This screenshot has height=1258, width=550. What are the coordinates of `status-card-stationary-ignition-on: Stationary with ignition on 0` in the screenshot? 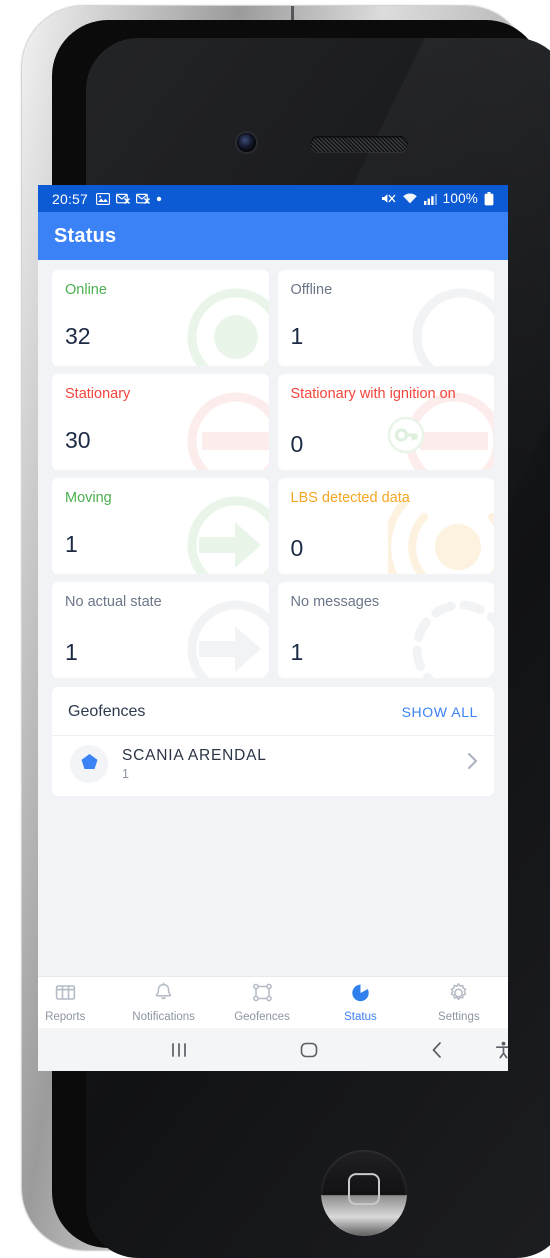 It's located at (385, 422).